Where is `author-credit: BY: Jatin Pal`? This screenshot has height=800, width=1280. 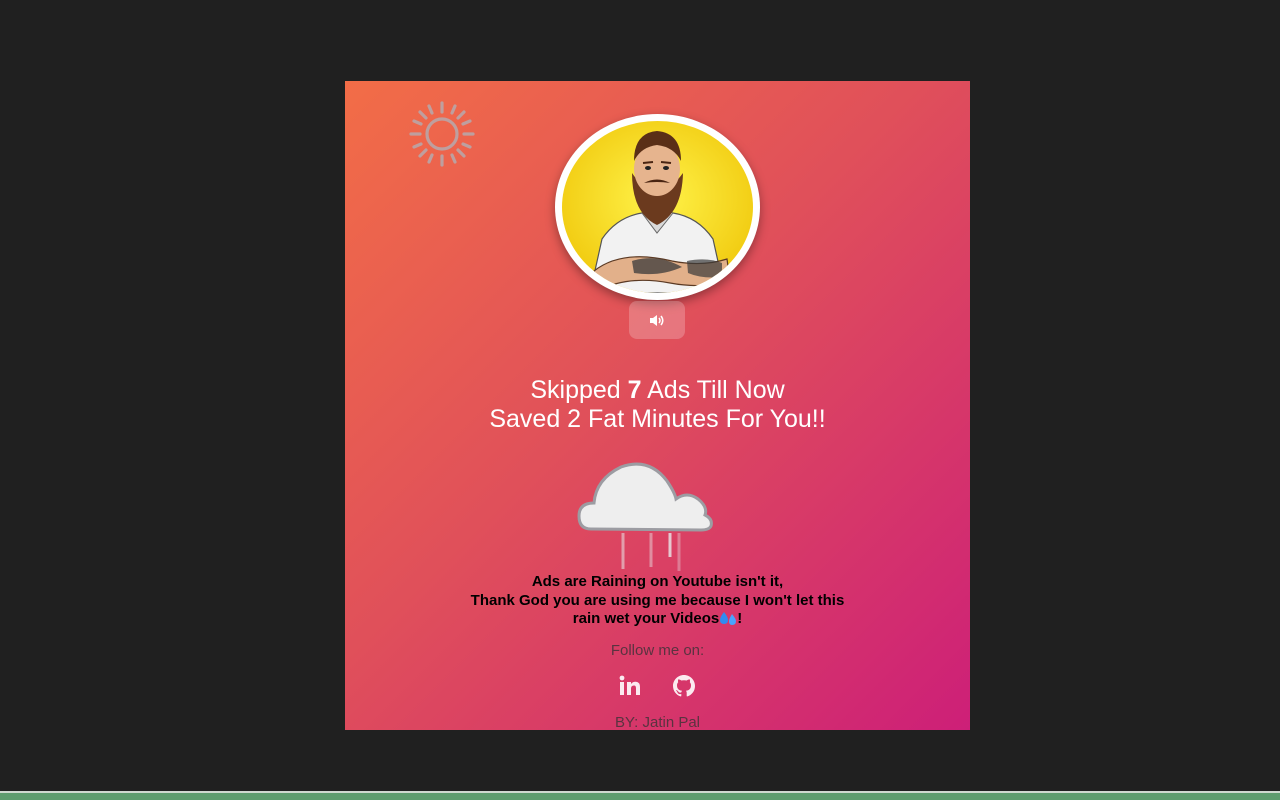
author-credit: BY: Jatin Pal is located at coordinates (657, 722).